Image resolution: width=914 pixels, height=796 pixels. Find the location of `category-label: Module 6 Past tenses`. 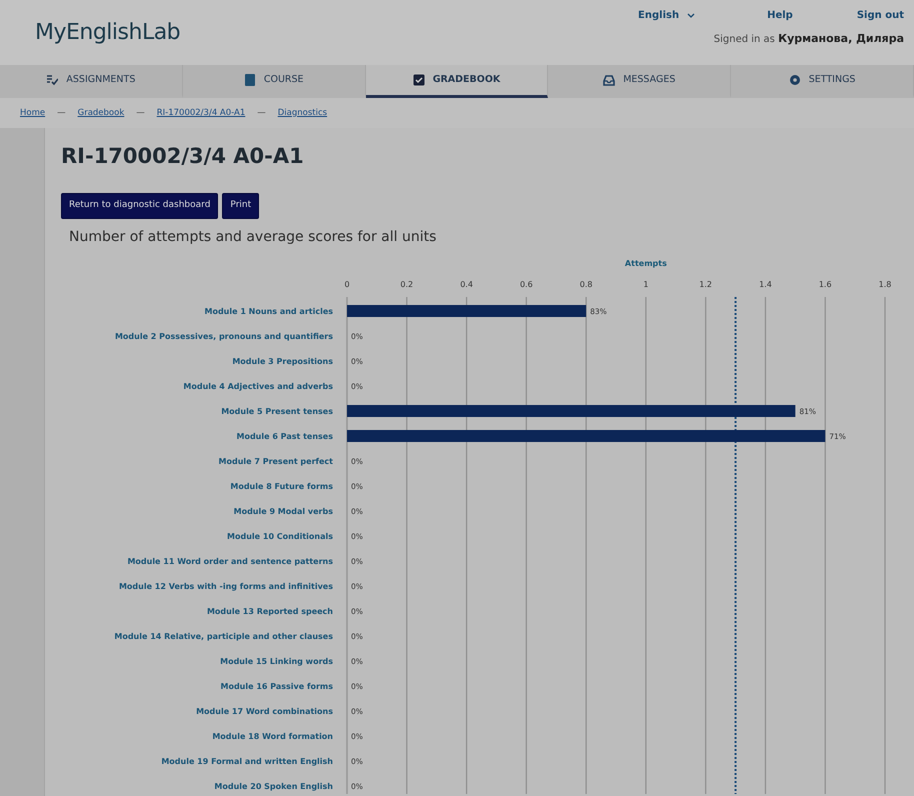

category-label: Module 6 Past tenses is located at coordinates (284, 436).